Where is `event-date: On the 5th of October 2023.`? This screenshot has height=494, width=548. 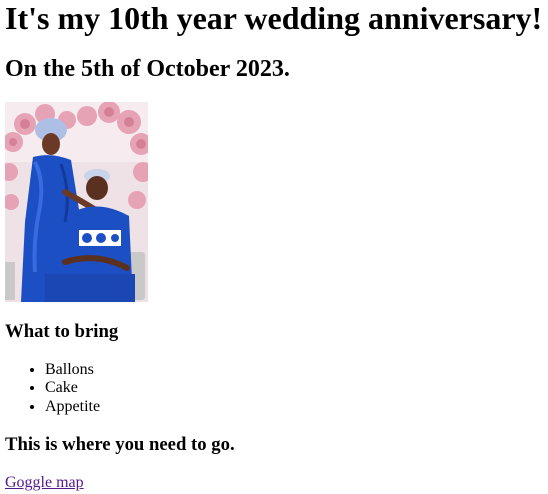 event-date: On the 5th of October 2023. is located at coordinates (147, 69).